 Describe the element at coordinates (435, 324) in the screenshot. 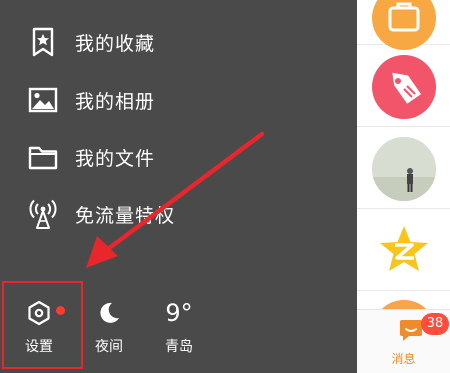

I see `unread-badge: 38` at that location.